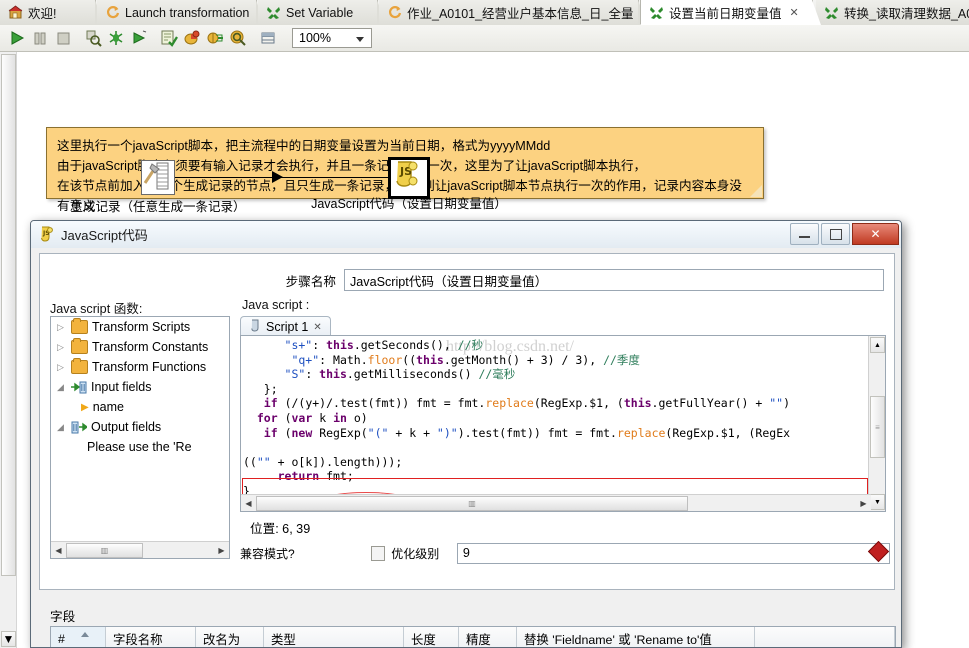 Image resolution: width=969 pixels, height=648 pixels. Describe the element at coordinates (40, 38) in the screenshot. I see `pause-icon` at that location.